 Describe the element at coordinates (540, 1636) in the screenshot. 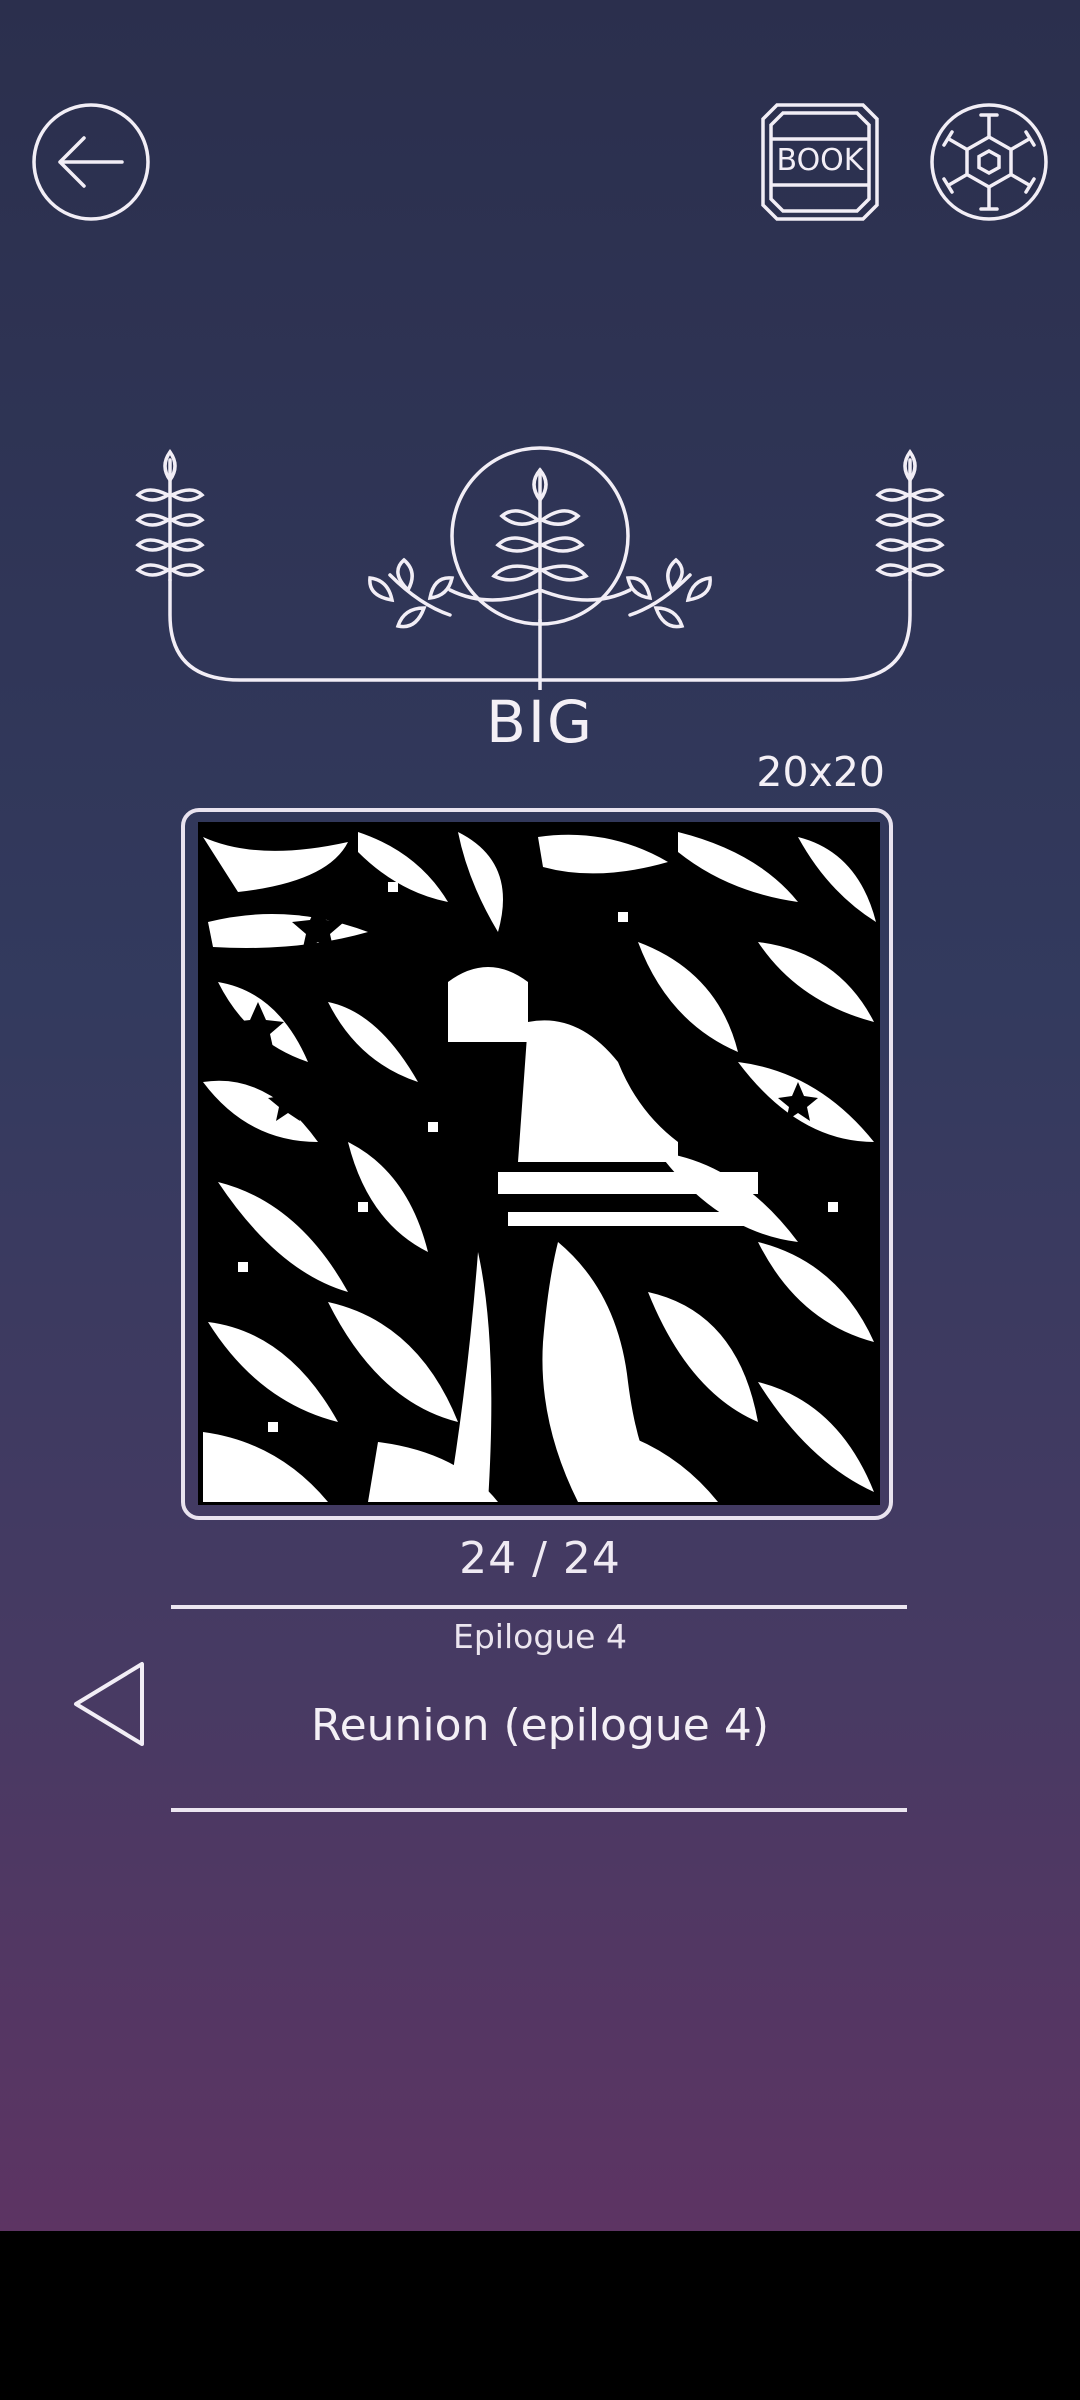

I see `chapter-label: Epilogue 4` at that location.